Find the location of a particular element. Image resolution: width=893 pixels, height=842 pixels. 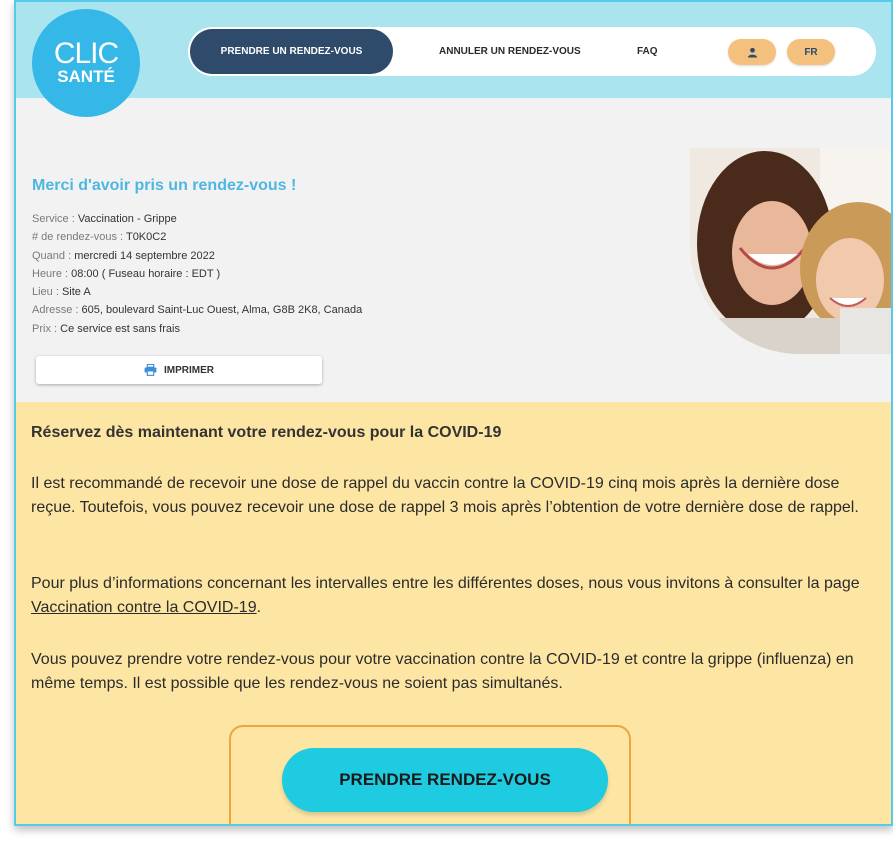

photo-illustration is located at coordinates (790, 251).